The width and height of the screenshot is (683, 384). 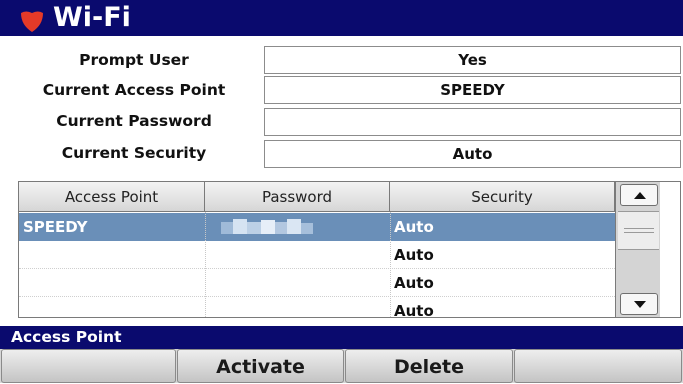 What do you see at coordinates (134, 60) in the screenshot?
I see `prompt-user-label: Prompt User` at bounding box center [134, 60].